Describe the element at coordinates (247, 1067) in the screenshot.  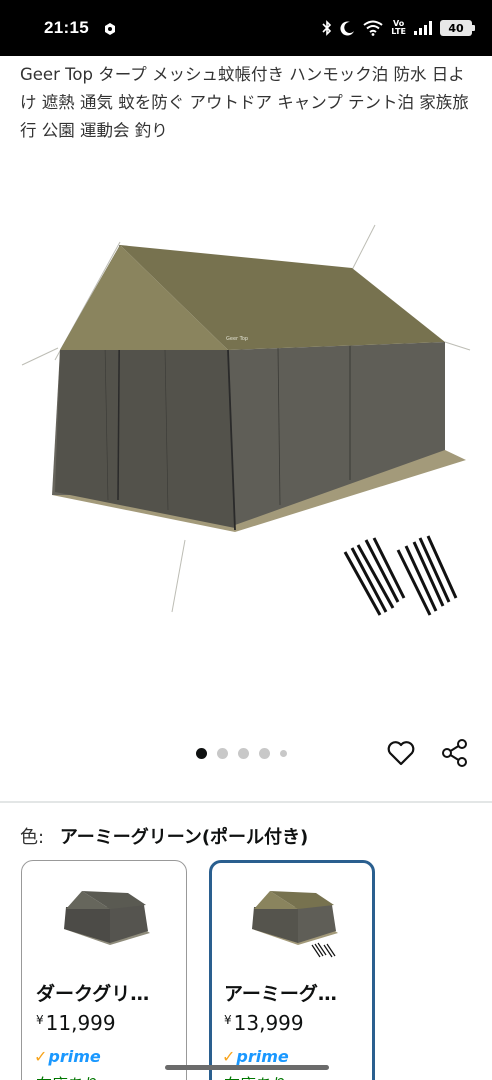
I see `home-indicator` at that location.